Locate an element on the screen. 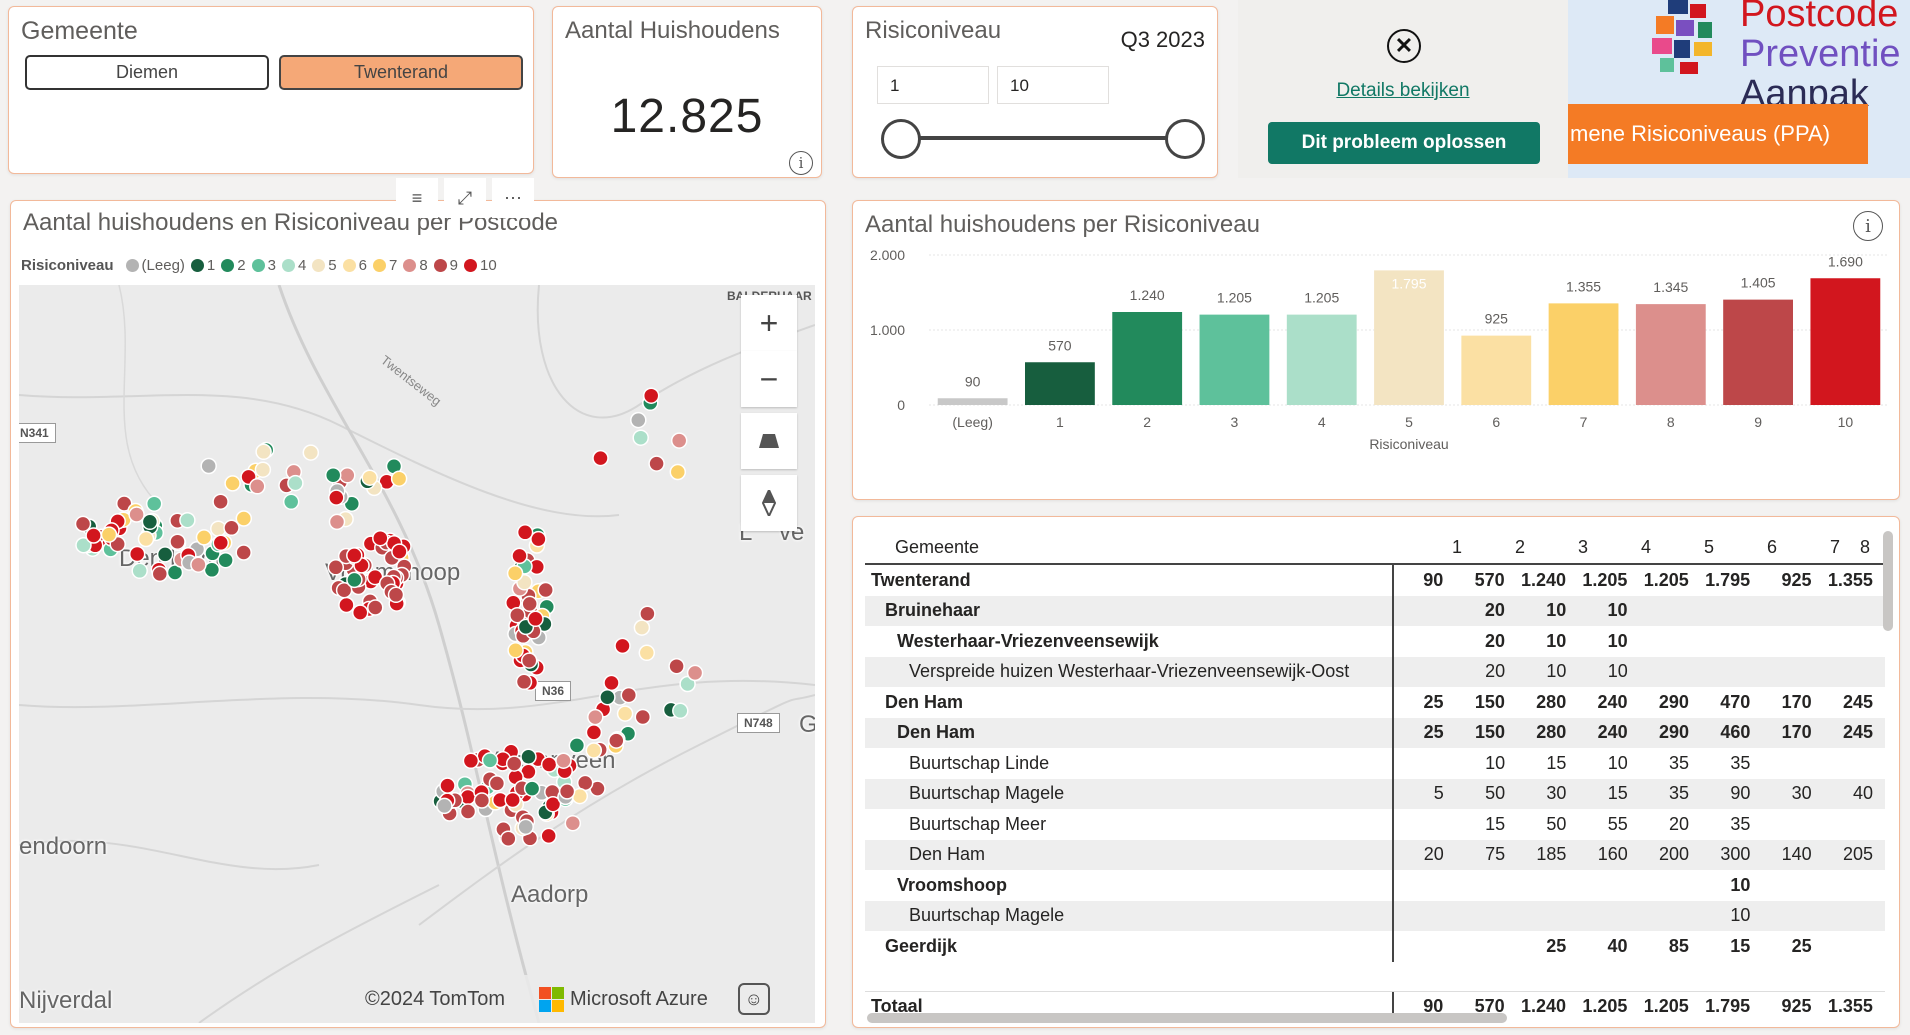  info-icon: i is located at coordinates (1868, 226).